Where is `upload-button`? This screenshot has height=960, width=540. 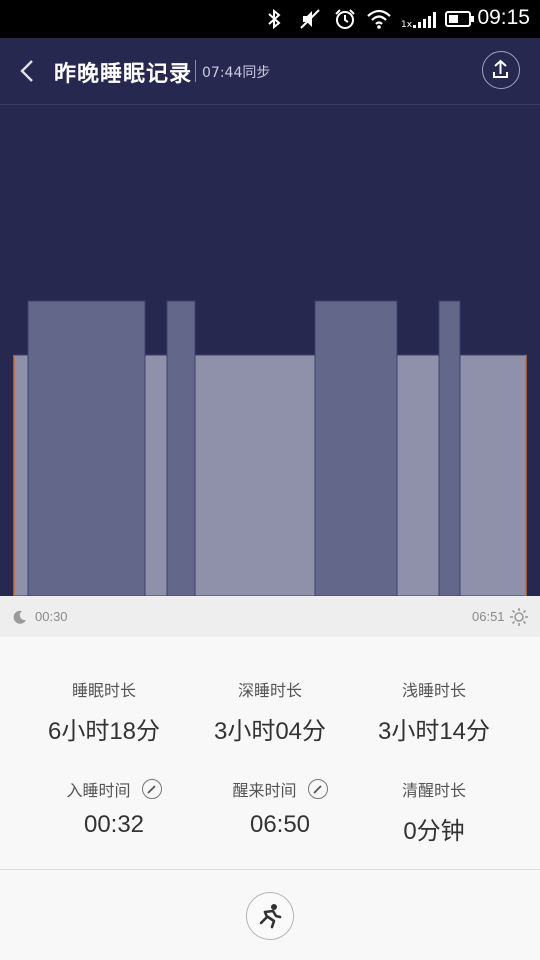
upload-button is located at coordinates (501, 70).